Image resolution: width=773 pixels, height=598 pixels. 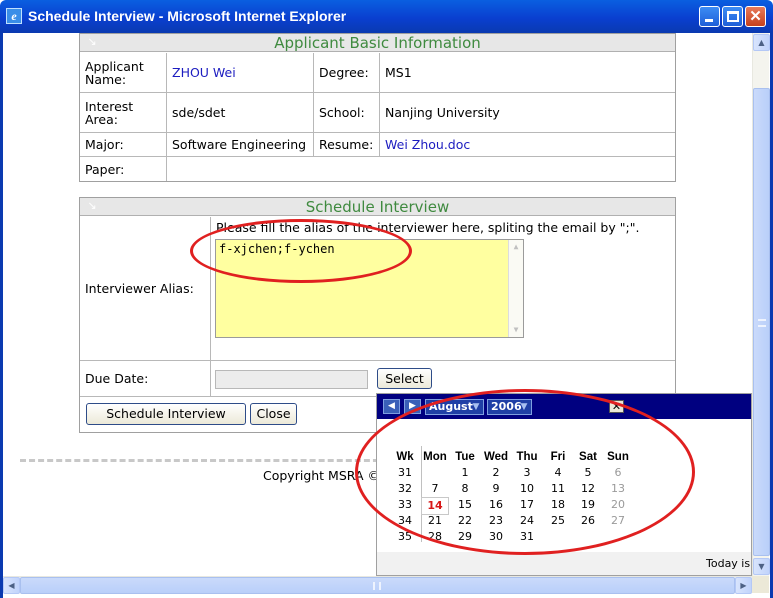 I want to click on calendar-day: 22, so click(x=465, y=521).